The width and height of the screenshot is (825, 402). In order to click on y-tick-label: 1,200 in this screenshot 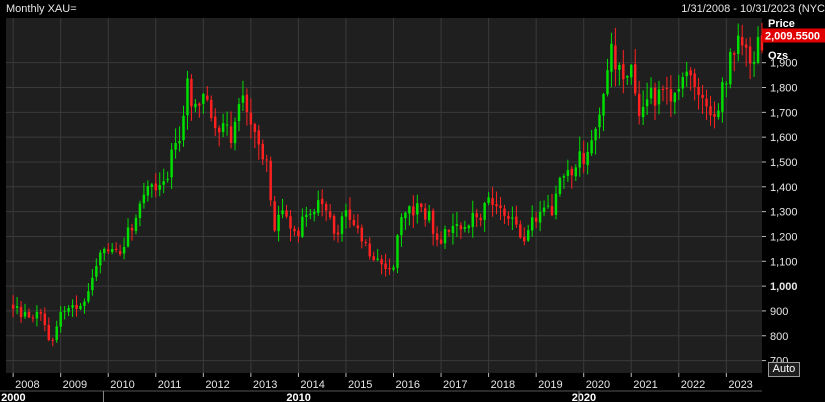, I will do `click(784, 237)`.